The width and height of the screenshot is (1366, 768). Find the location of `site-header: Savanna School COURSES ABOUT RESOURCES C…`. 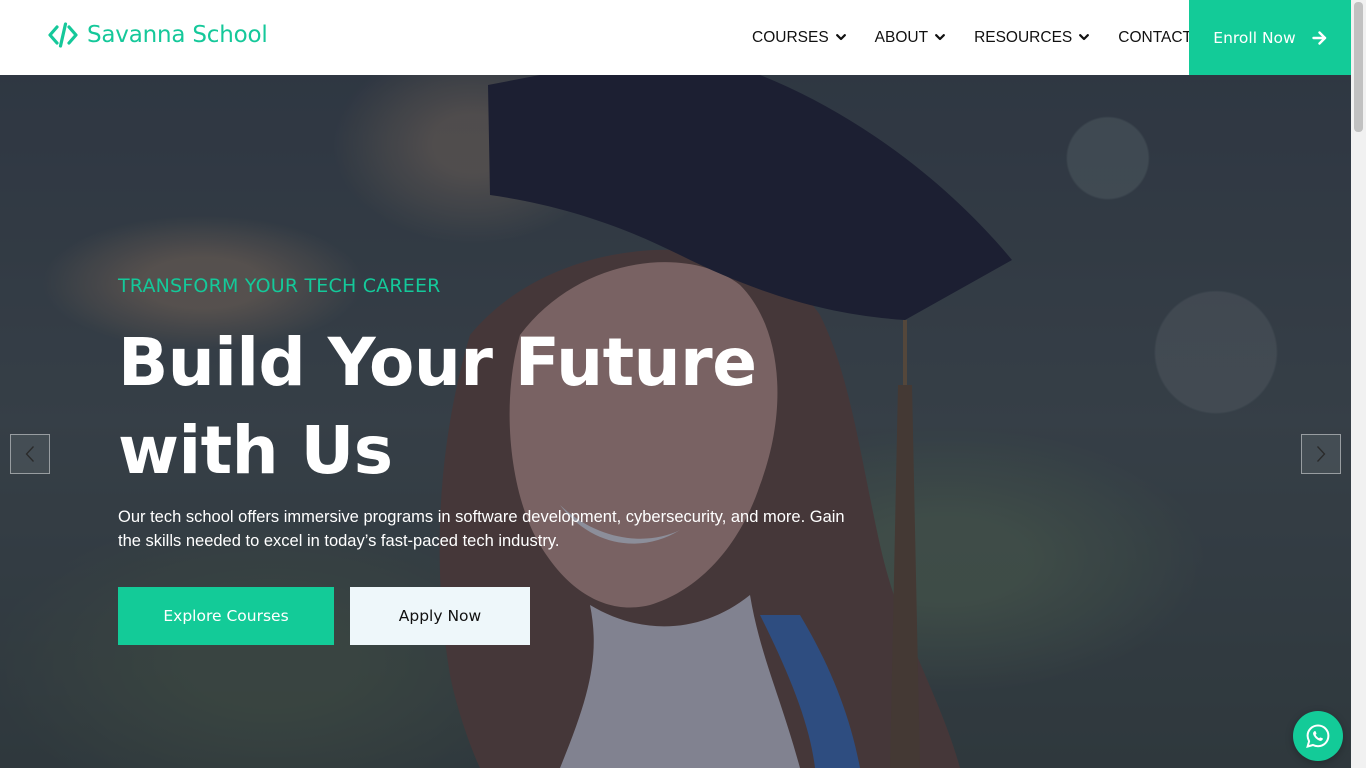

site-header: Savanna School COURSES ABOUT RESOURCES C… is located at coordinates (675, 37).